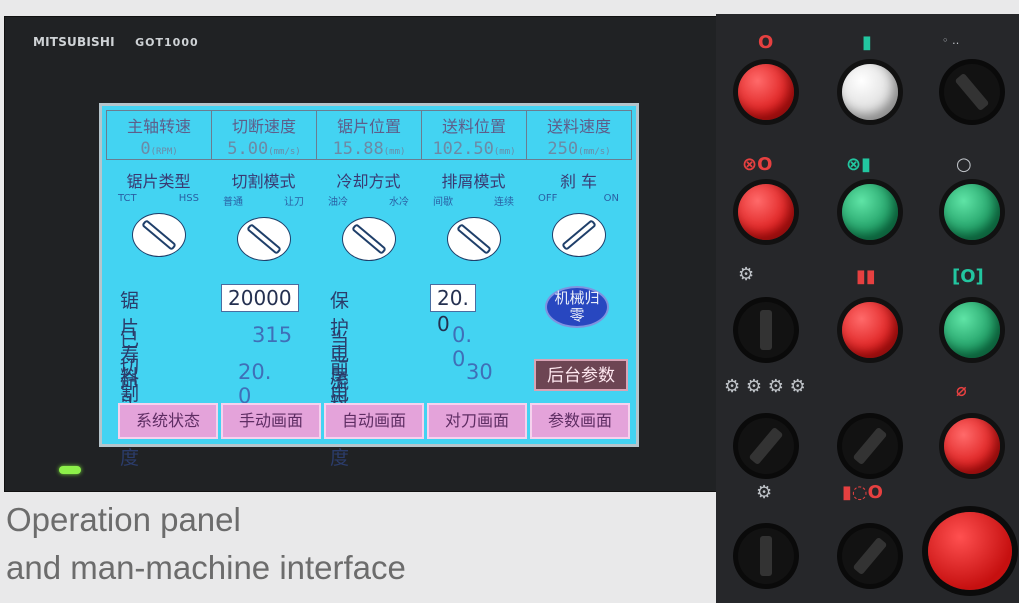 The image size is (1019, 603). What do you see at coordinates (158, 198) in the screenshot?
I see `mode-options: TCT HSS` at bounding box center [158, 198].